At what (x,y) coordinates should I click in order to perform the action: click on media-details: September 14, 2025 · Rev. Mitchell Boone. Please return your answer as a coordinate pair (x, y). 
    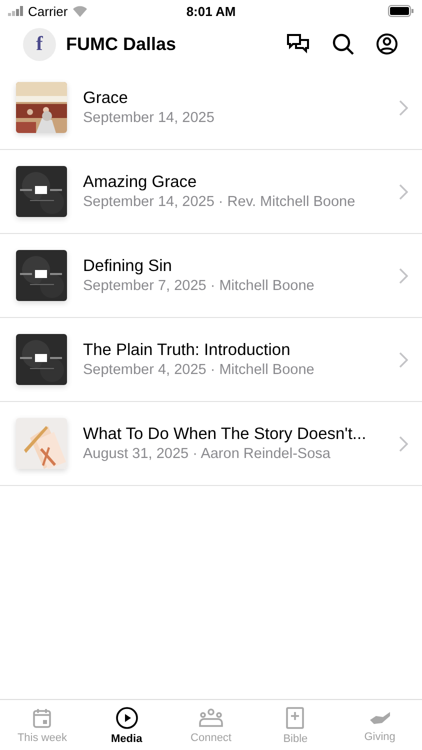
    Looking at the image, I should click on (219, 202).